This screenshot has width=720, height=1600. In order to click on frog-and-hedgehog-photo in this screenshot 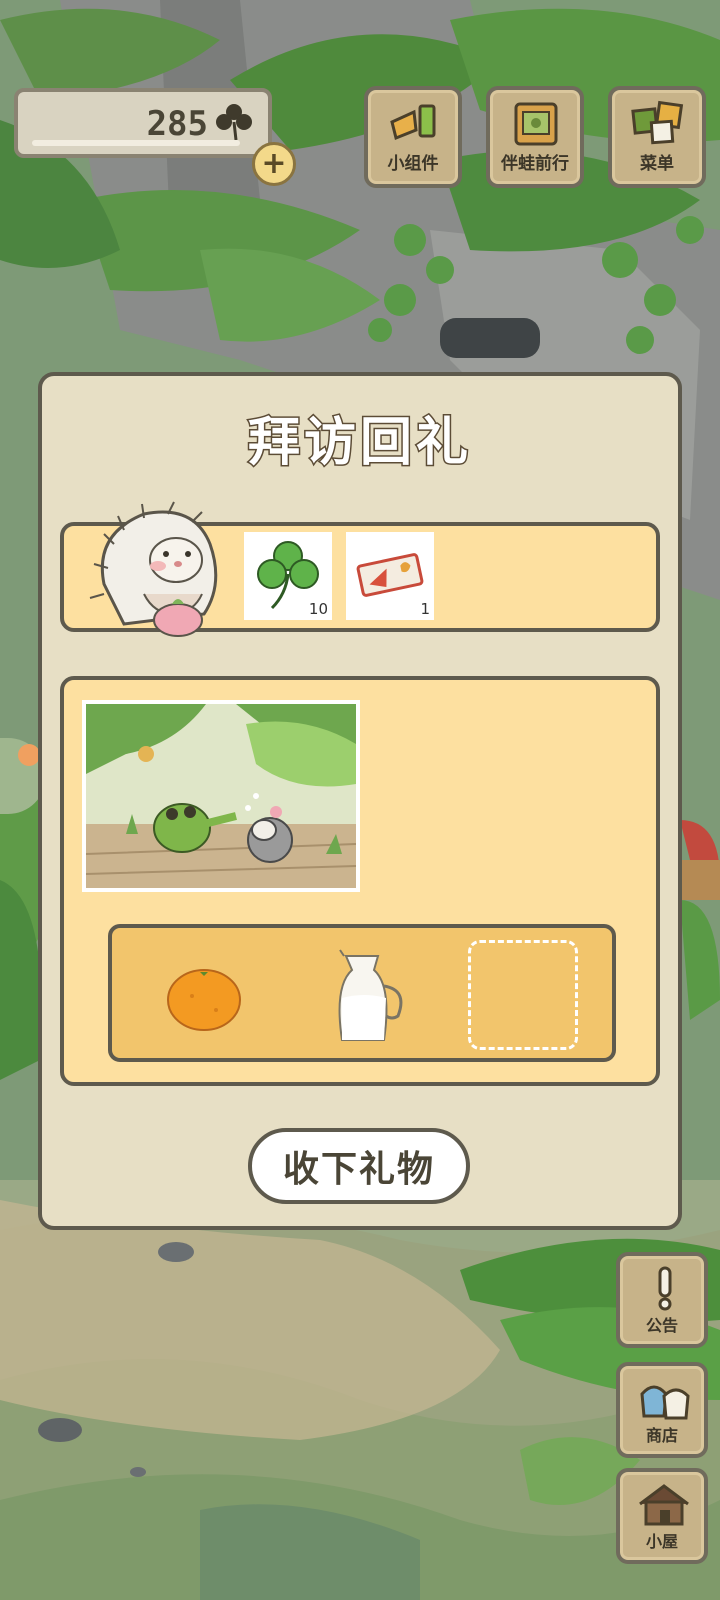, I will do `click(221, 796)`.